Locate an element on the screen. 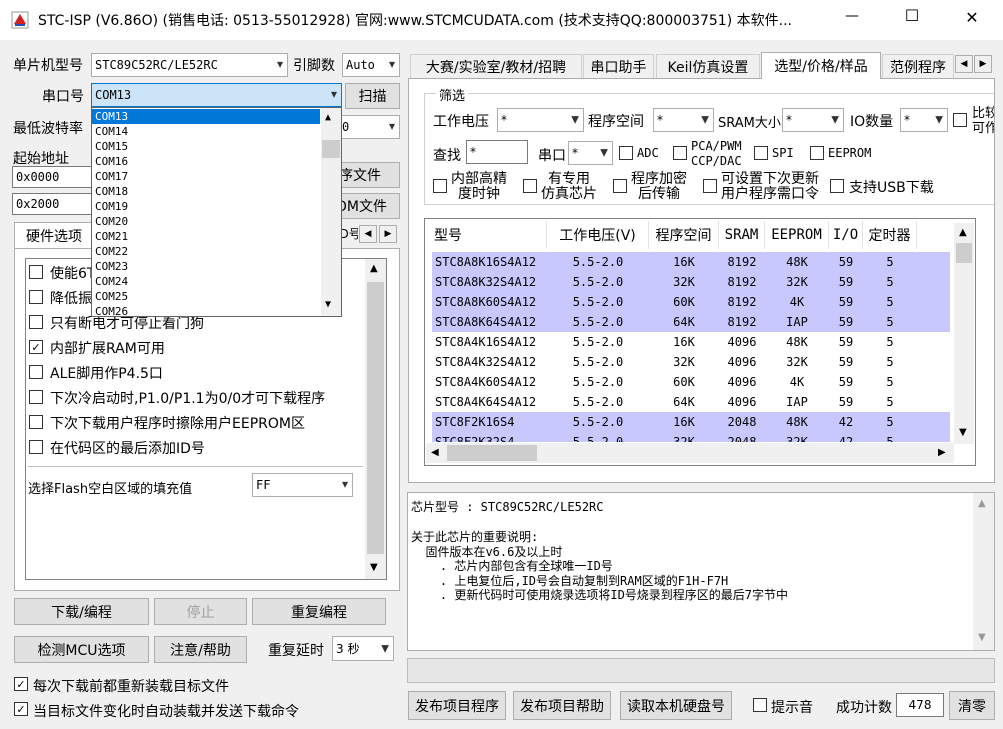 This screenshot has width=1003, height=729. dropdown-item: COM23 is located at coordinates (206, 266).